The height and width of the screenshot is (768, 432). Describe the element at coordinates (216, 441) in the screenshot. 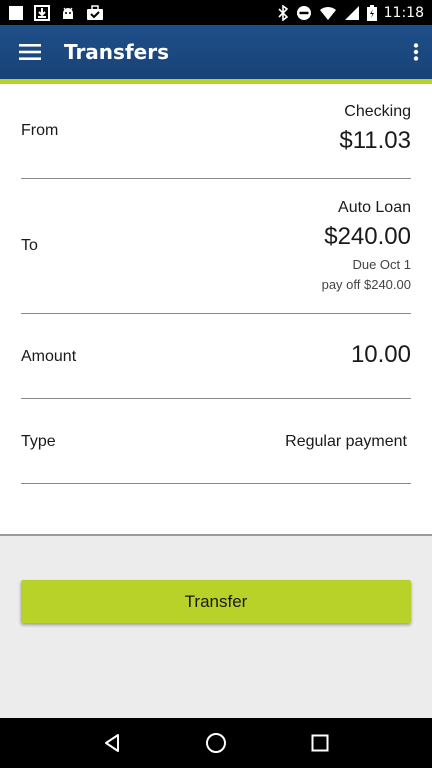

I see `type-row: Type Regular payment` at that location.